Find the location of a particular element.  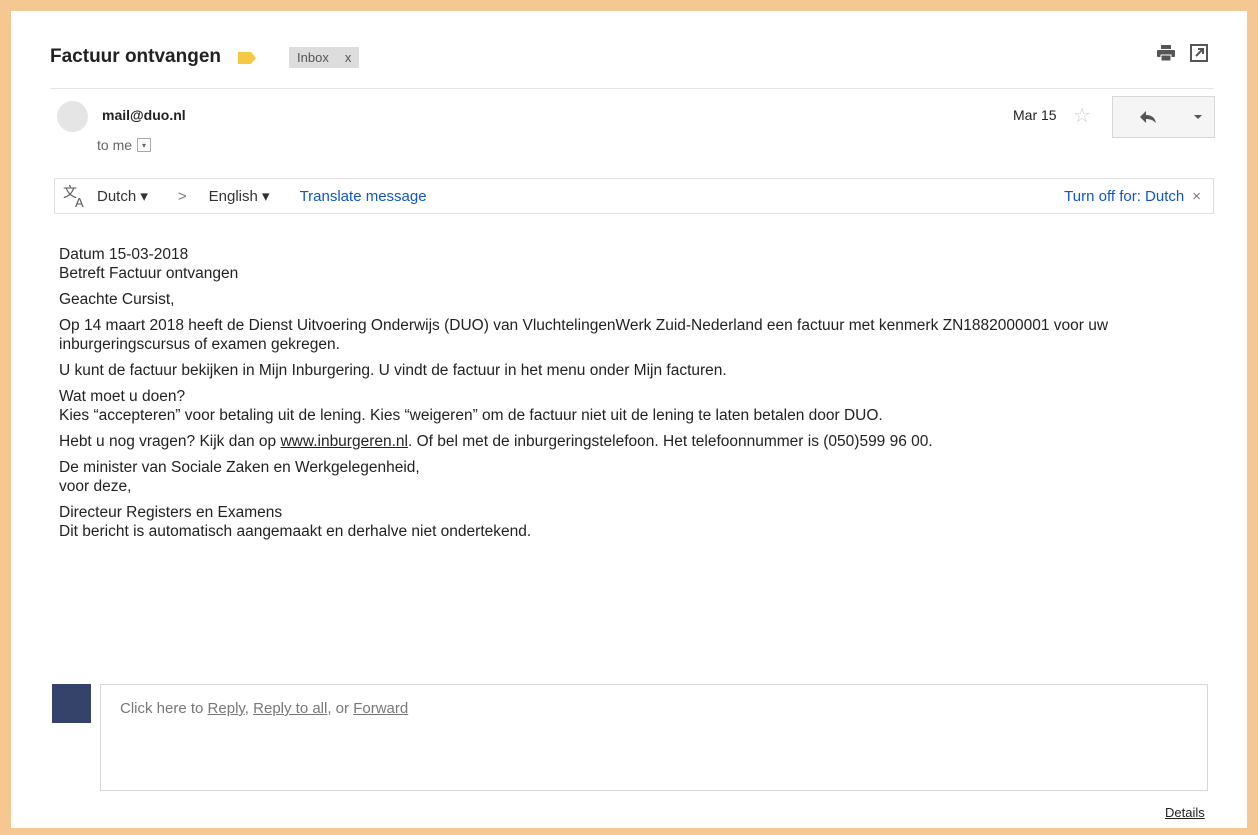

body-voor-deze: voor deze, is located at coordinates (95, 486).